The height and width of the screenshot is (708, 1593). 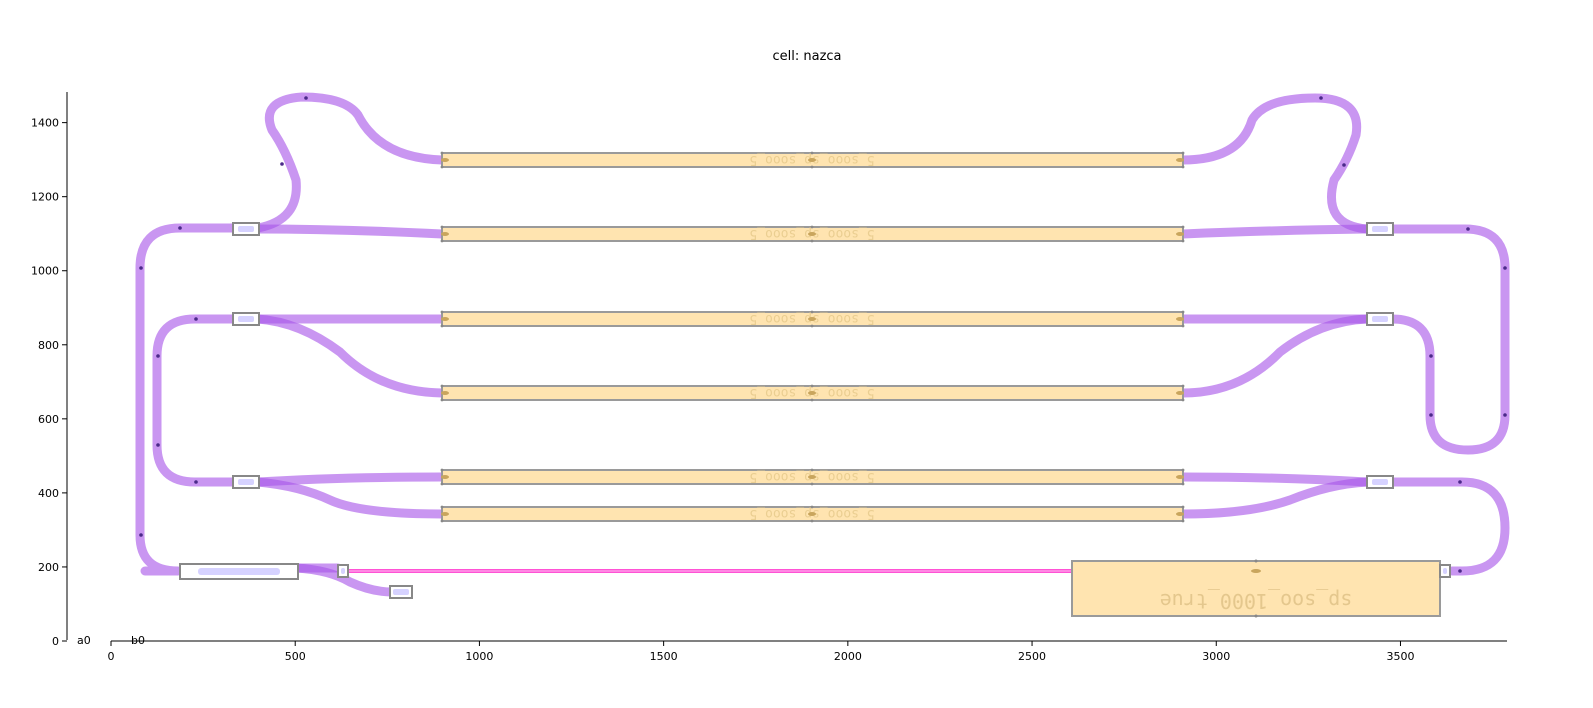 I want to click on corner-label-a0: a0, so click(x=84, y=640).